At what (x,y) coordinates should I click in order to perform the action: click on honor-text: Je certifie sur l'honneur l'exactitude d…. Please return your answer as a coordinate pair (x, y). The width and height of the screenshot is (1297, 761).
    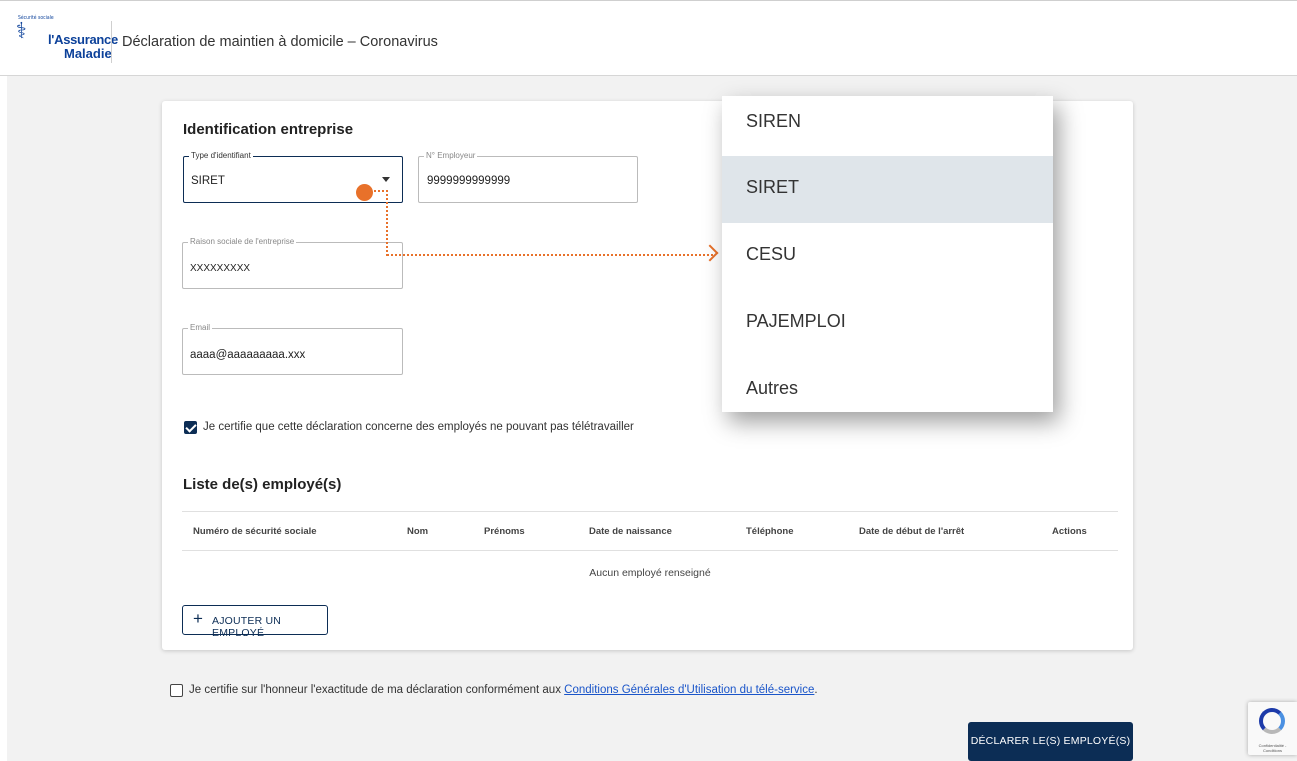
    Looking at the image, I should click on (377, 690).